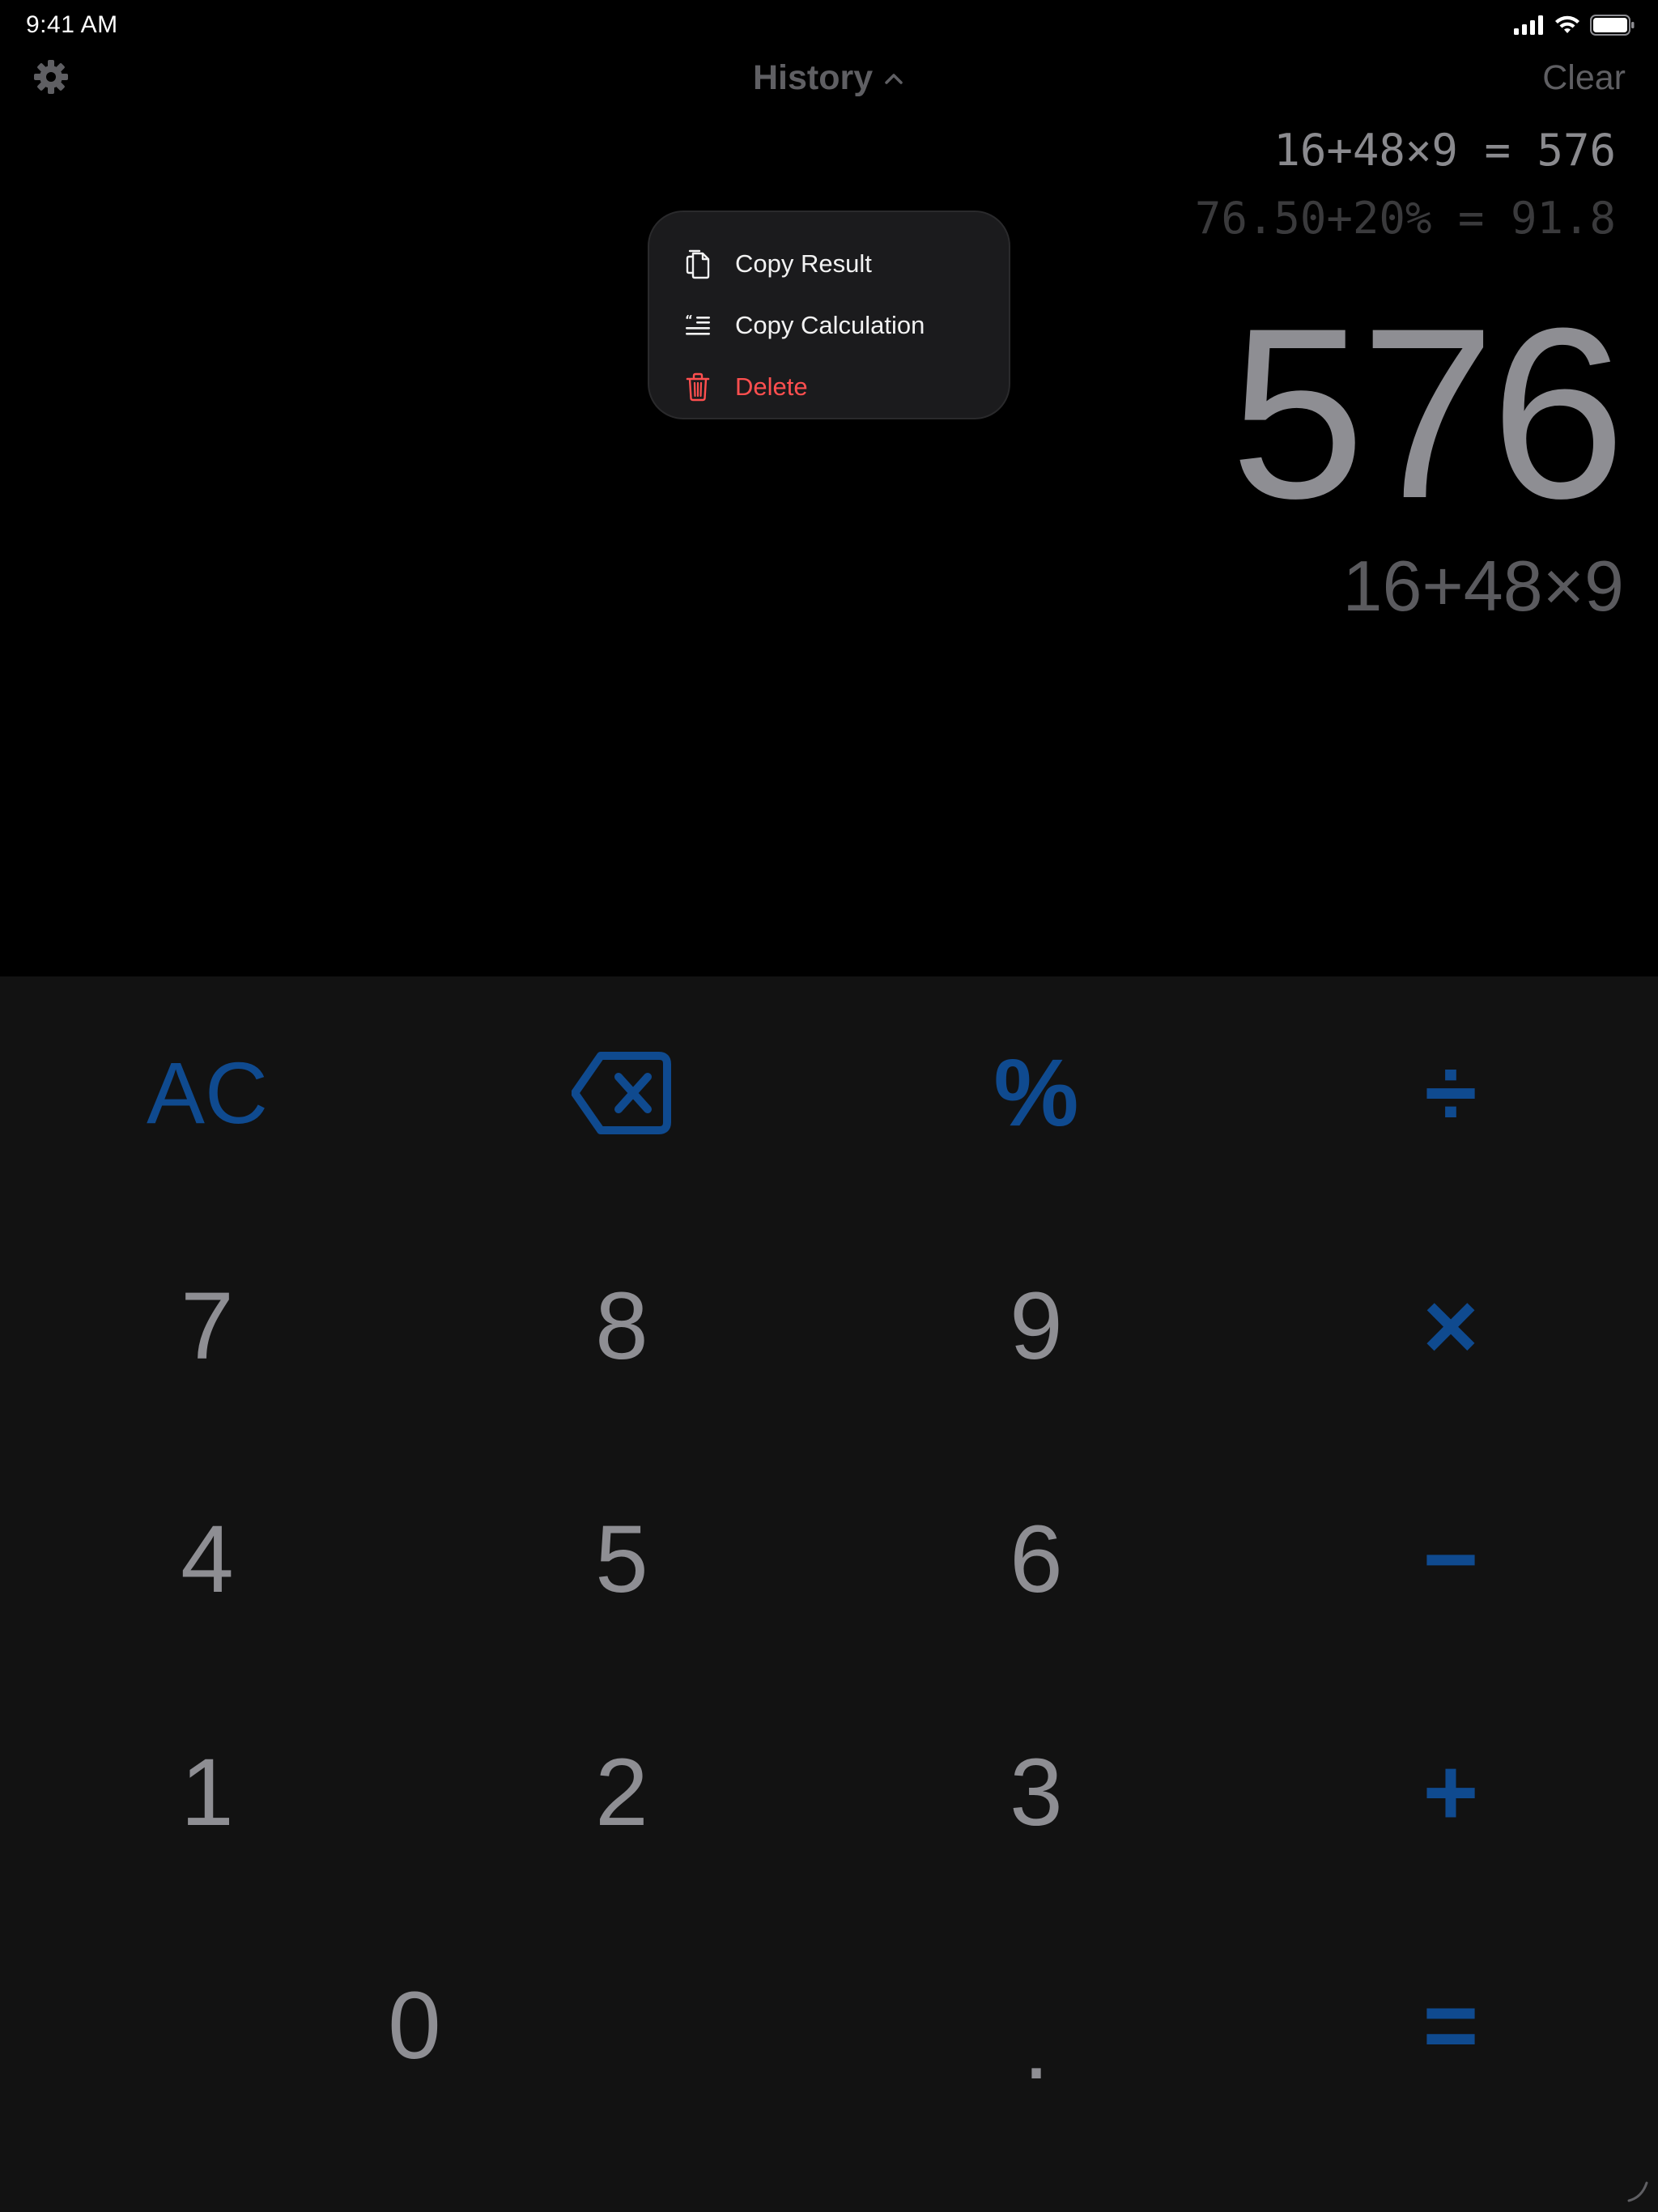 Image resolution: width=1658 pixels, height=2212 pixels. I want to click on copy-calculation-icon: “, so click(697, 326).